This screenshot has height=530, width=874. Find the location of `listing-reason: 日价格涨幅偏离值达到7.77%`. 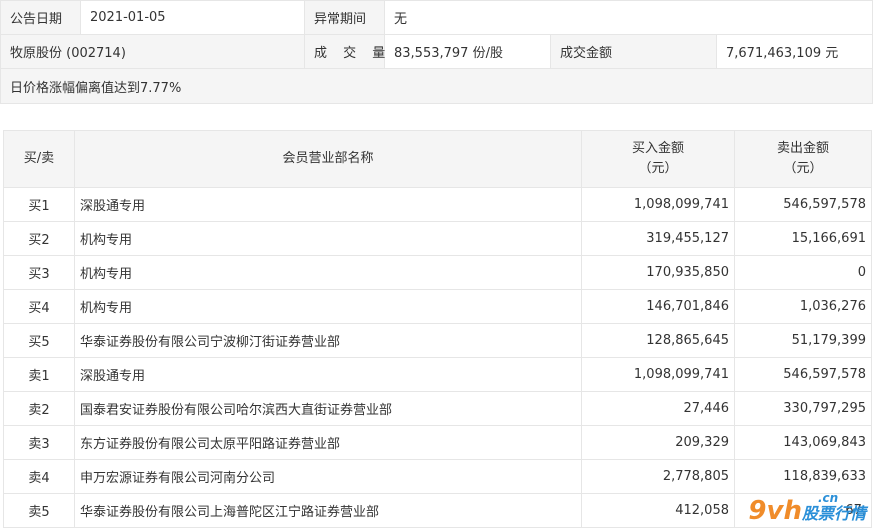

listing-reason: 日价格涨幅偏离值达到7.77% is located at coordinates (436, 86).